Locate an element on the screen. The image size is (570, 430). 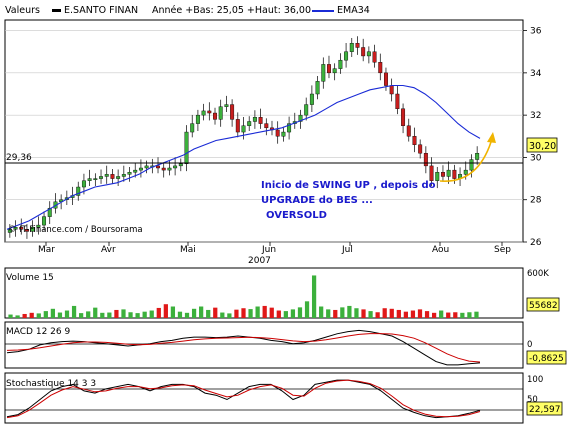
x-tick-label: Mar is located at coordinates (46, 250).